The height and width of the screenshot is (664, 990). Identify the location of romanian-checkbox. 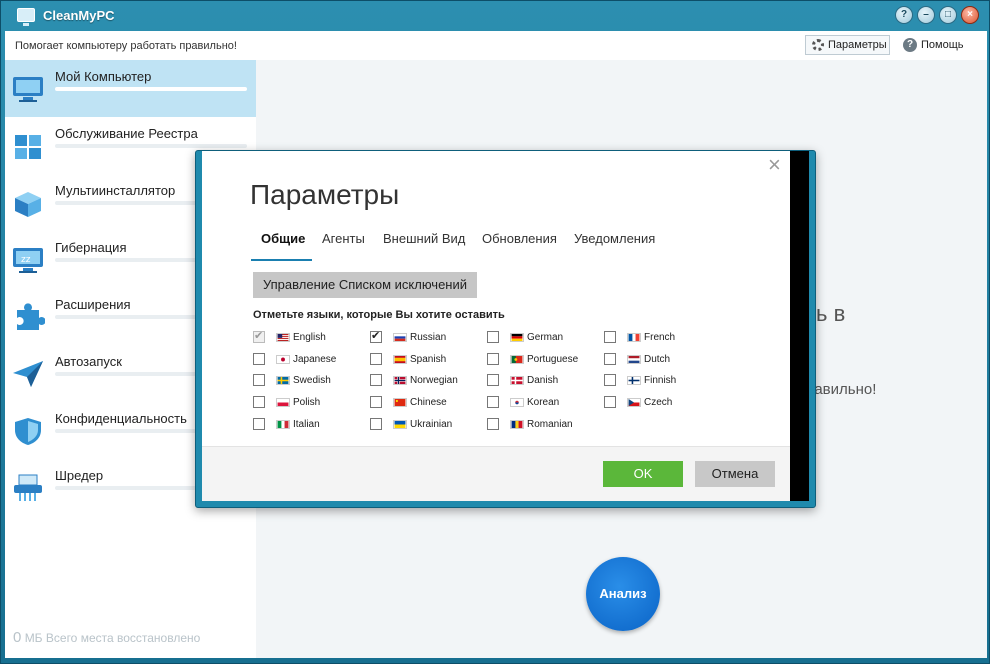
(493, 424).